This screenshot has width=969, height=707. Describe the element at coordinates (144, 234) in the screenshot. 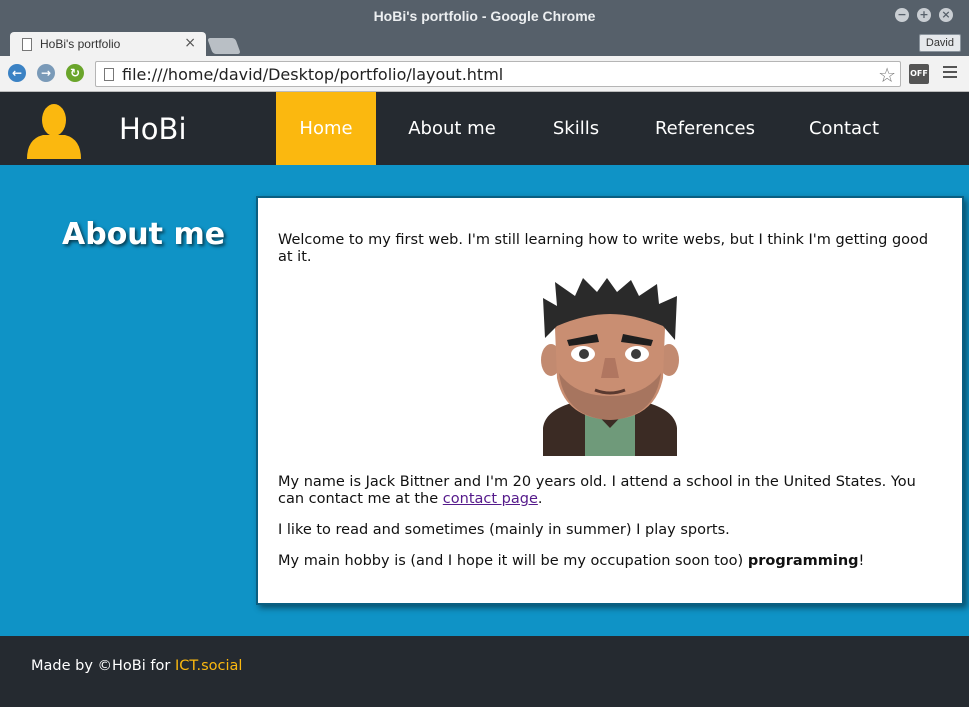

I see `section-title: About me` at that location.